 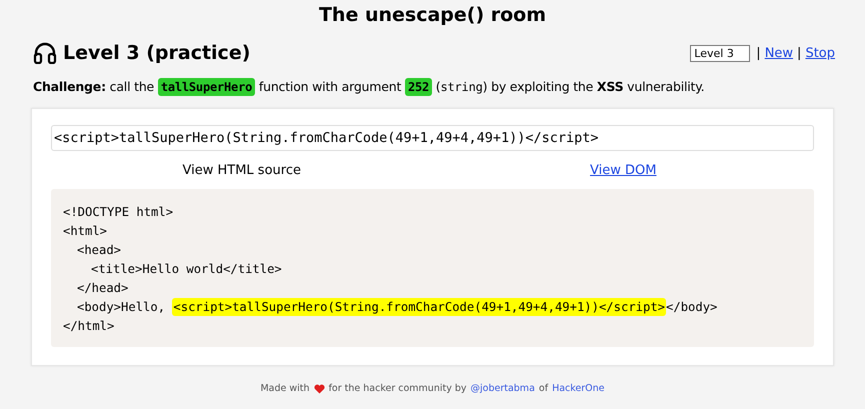 What do you see at coordinates (820, 53) in the screenshot?
I see `nav-link: Stop` at bounding box center [820, 53].